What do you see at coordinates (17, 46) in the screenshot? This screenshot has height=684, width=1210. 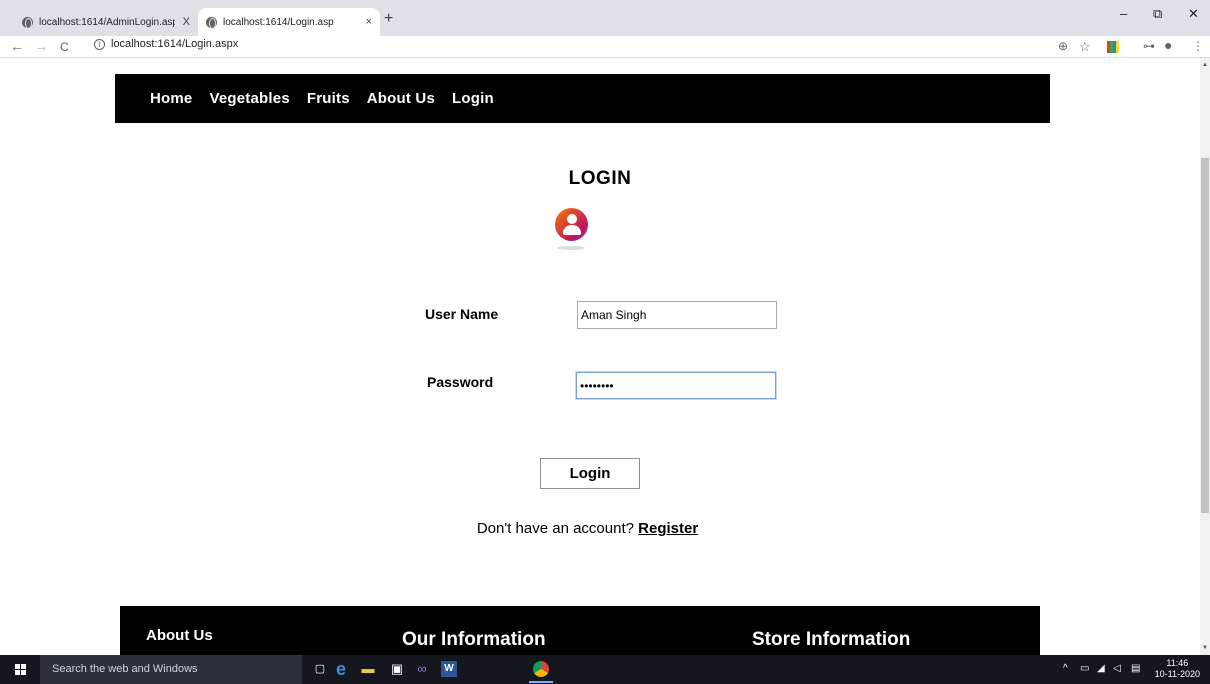 I see `back-button: ←` at bounding box center [17, 46].